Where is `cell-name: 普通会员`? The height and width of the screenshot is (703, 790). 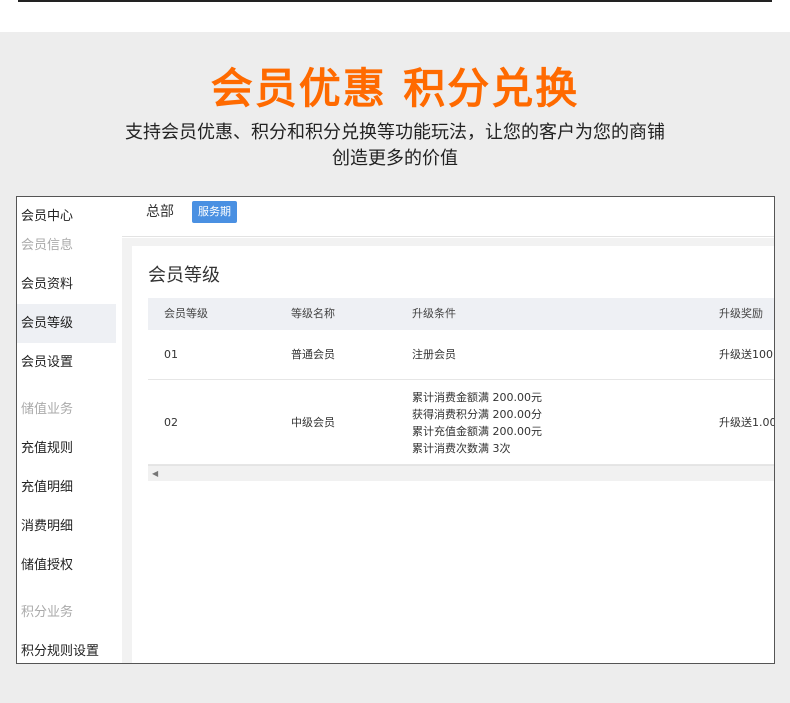 cell-name: 普通会员 is located at coordinates (313, 354).